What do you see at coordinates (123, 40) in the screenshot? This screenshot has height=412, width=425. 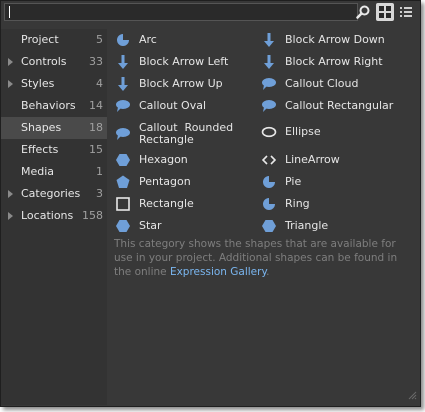 I see `arc-icon` at bounding box center [123, 40].